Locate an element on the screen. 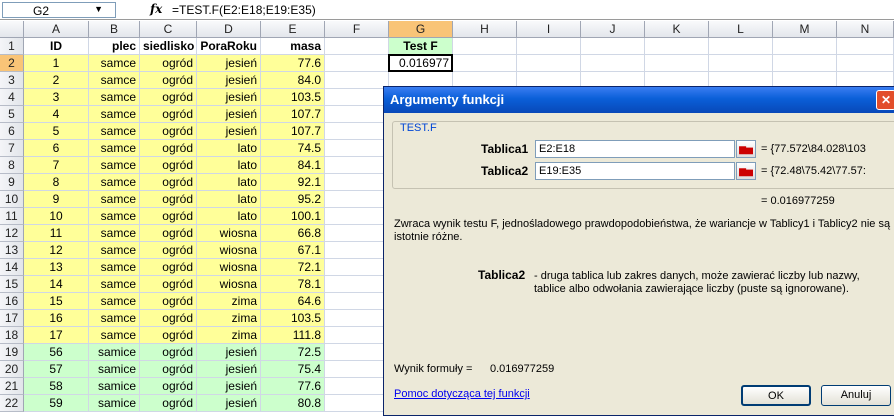 This screenshot has height=416, width=894. row-header: 6 is located at coordinates (12, 131).